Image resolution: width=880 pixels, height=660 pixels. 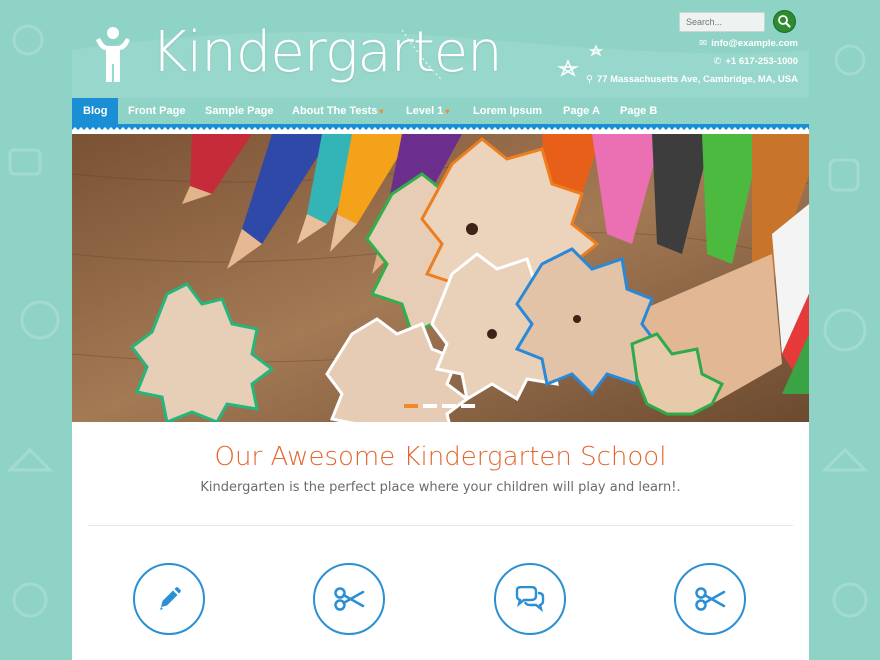 I want to click on pencil-icon, so click(x=170, y=598).